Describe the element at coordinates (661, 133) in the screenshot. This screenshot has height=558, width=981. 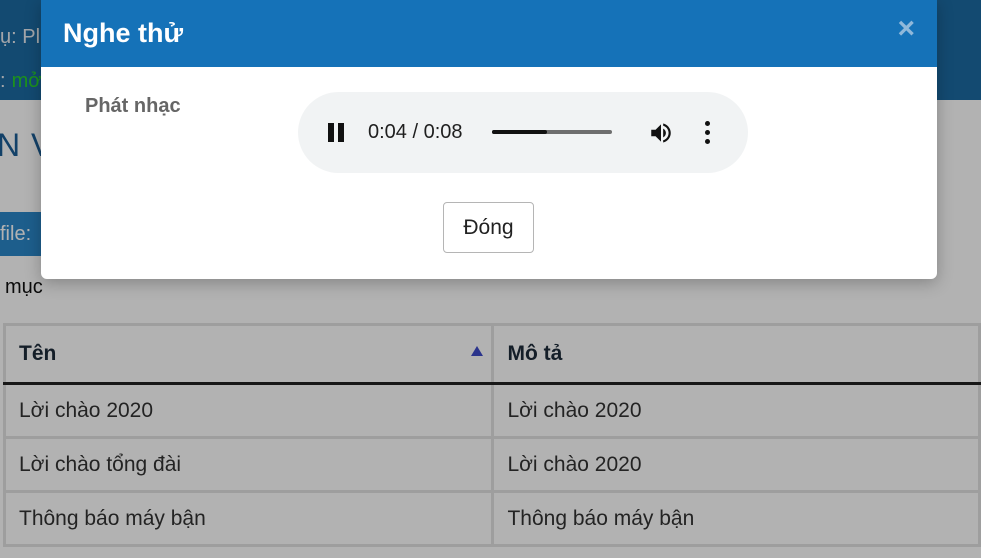
I see `volume-icon` at that location.